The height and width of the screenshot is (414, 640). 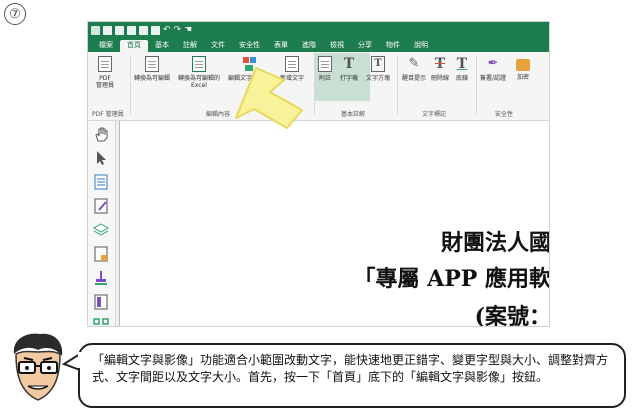 I want to click on strikethrough-button: T 刪除線, so click(x=440, y=69).